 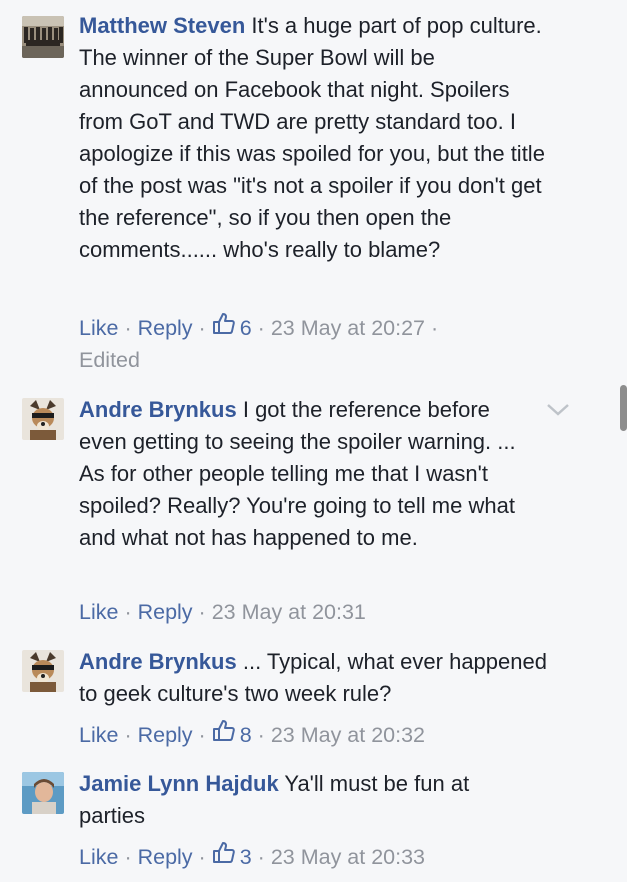 What do you see at coordinates (289, 612) in the screenshot?
I see `comment-timestamp: 23 May at 20:31` at bounding box center [289, 612].